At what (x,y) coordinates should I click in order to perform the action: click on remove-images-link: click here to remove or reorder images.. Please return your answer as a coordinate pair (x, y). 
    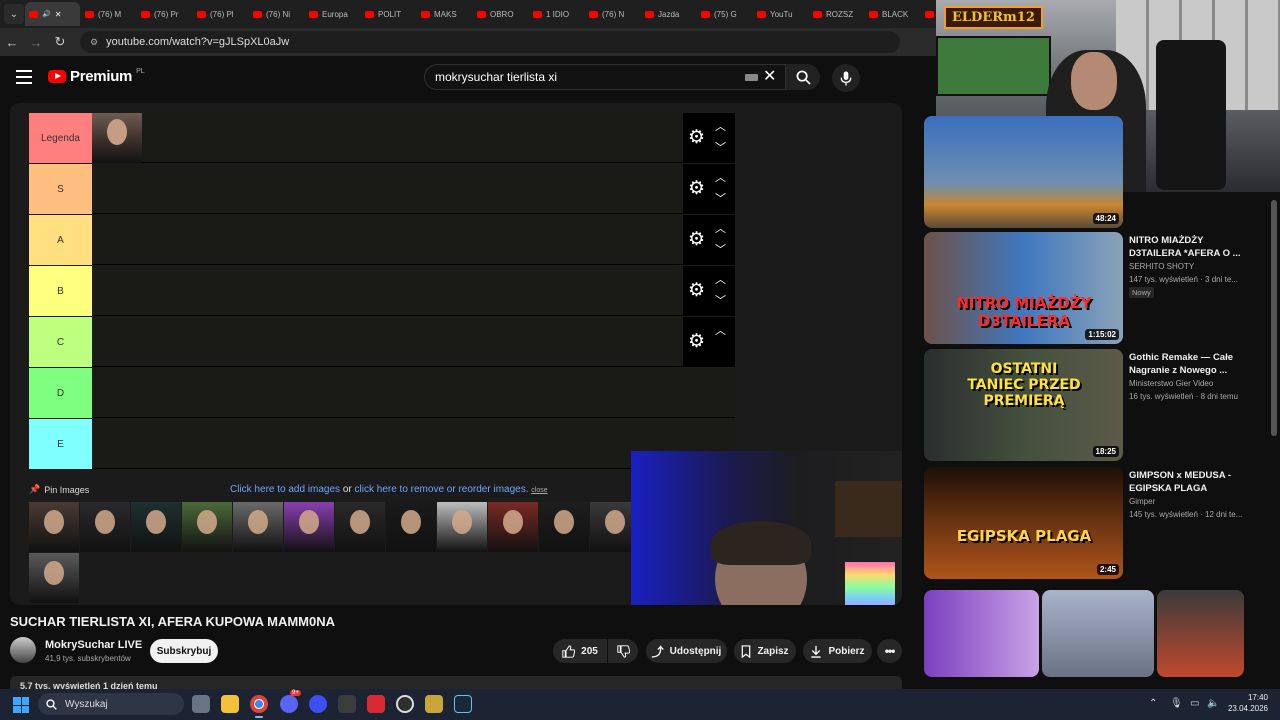
    Looking at the image, I should click on (442, 489).